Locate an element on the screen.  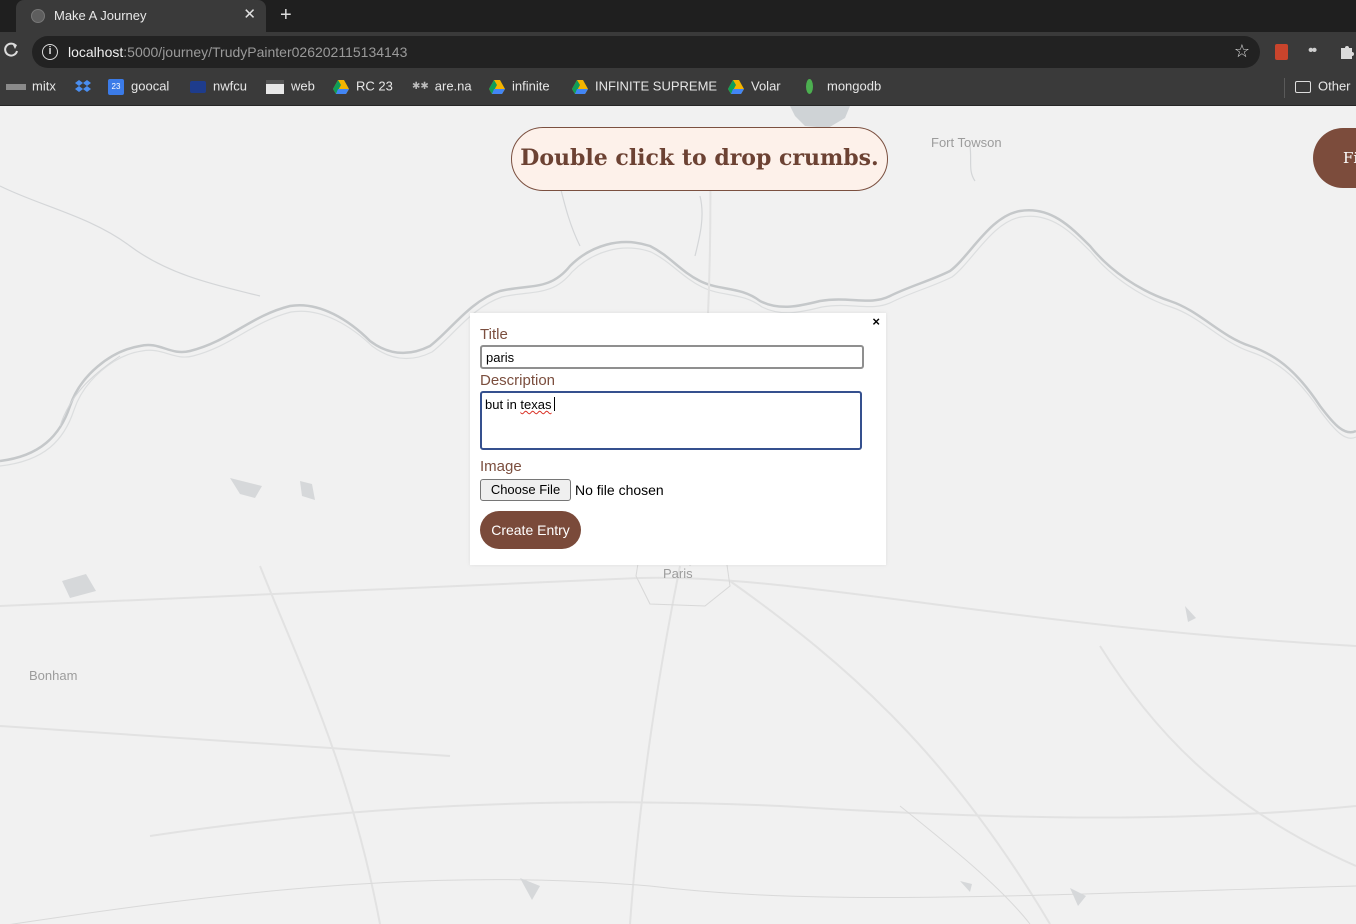
globe-icon is located at coordinates (38, 16).